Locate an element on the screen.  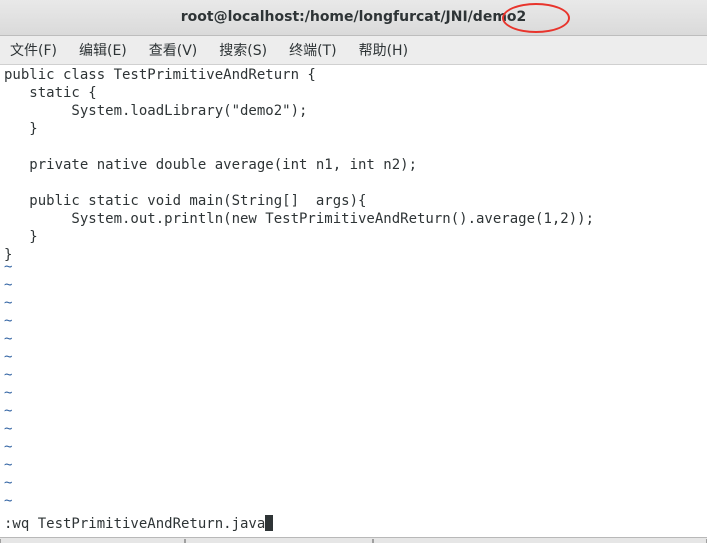
menu-bar: 文件(F) 编辑(E) 查看(V) 搜索(S) 终端(T) 帮助(H) is located at coordinates (353, 50).